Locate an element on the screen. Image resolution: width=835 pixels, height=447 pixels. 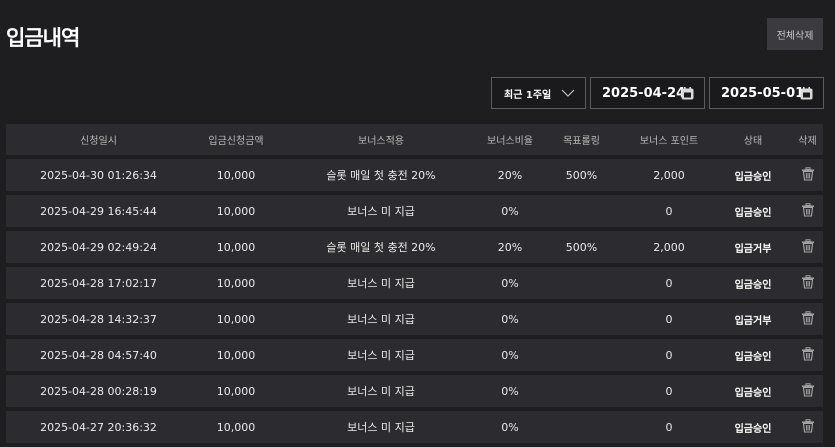
date-to-field: 2025-05-01 is located at coordinates (766, 93).